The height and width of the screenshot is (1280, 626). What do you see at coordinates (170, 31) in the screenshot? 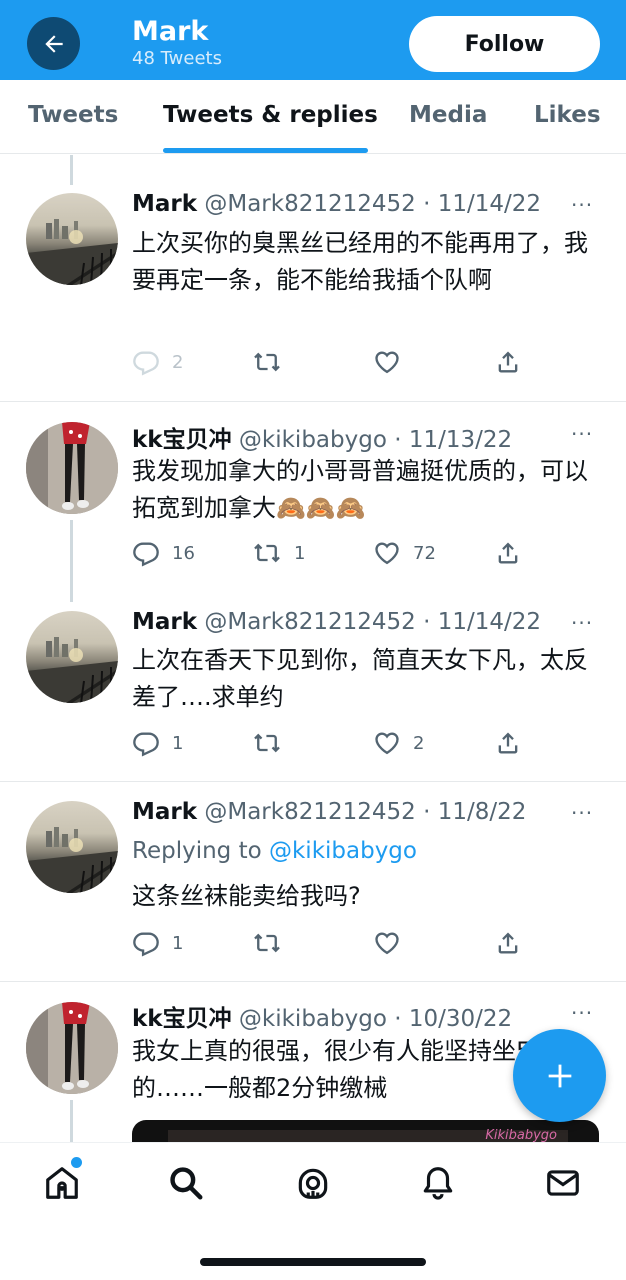
I see `profile-name: Mark` at bounding box center [170, 31].